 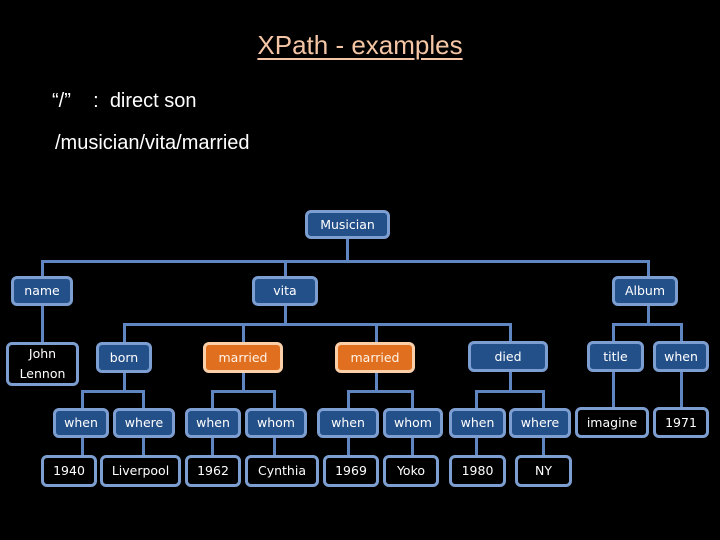 I want to click on slide-title-text: XPath - examples, so click(x=360, y=45).